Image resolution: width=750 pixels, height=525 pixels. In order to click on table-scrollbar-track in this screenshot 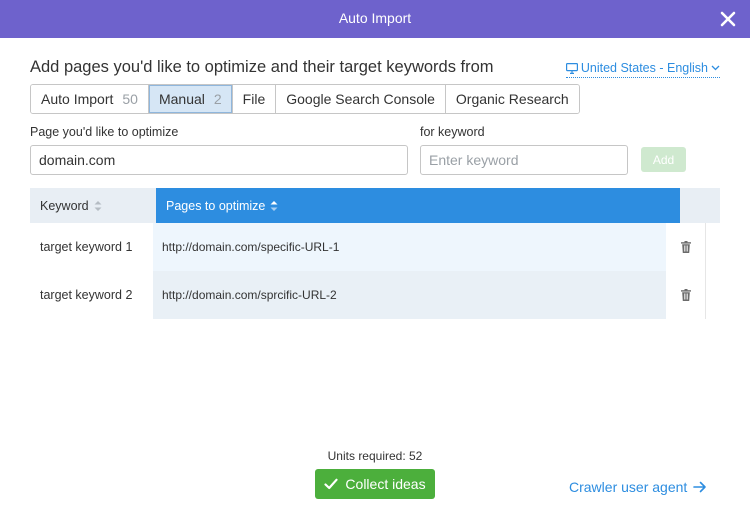, I will do `click(705, 271)`.